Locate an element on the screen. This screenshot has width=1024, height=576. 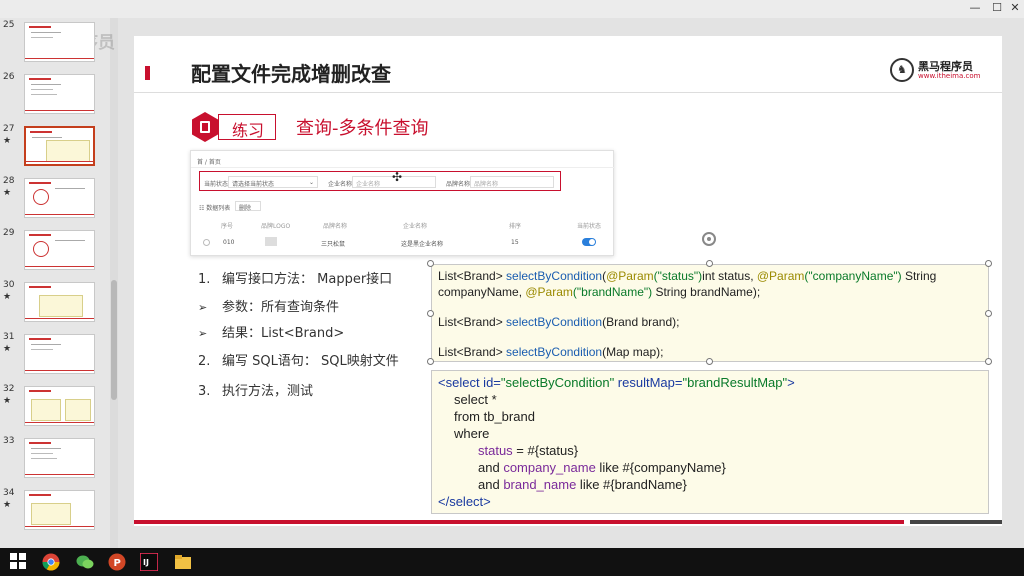
svg-text: IJ is located at coordinates (146, 562).